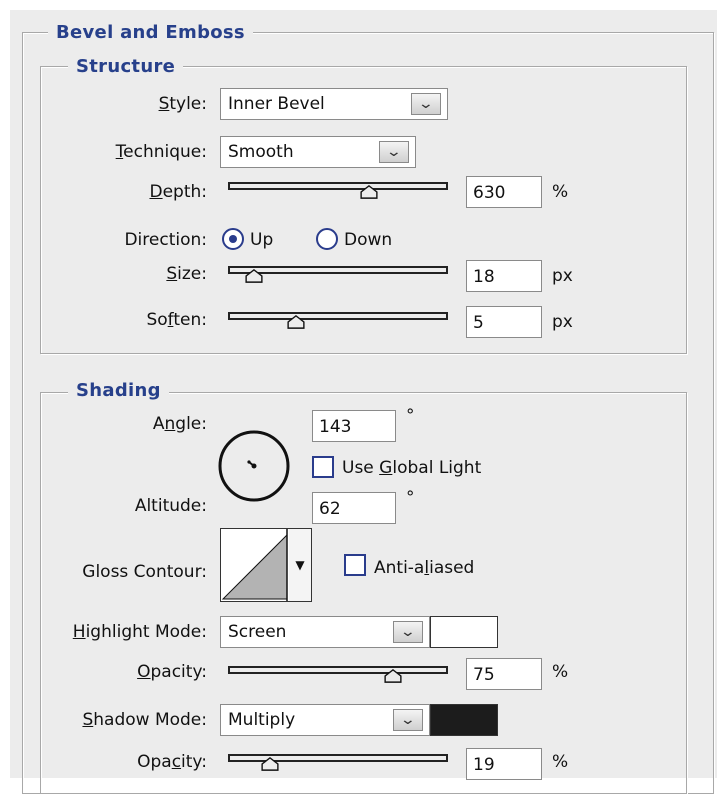 Image resolution: width=717 pixels, height=794 pixels. What do you see at coordinates (334, 104) in the screenshot?
I see `style-select: Inner Bevel ⌄` at bounding box center [334, 104].